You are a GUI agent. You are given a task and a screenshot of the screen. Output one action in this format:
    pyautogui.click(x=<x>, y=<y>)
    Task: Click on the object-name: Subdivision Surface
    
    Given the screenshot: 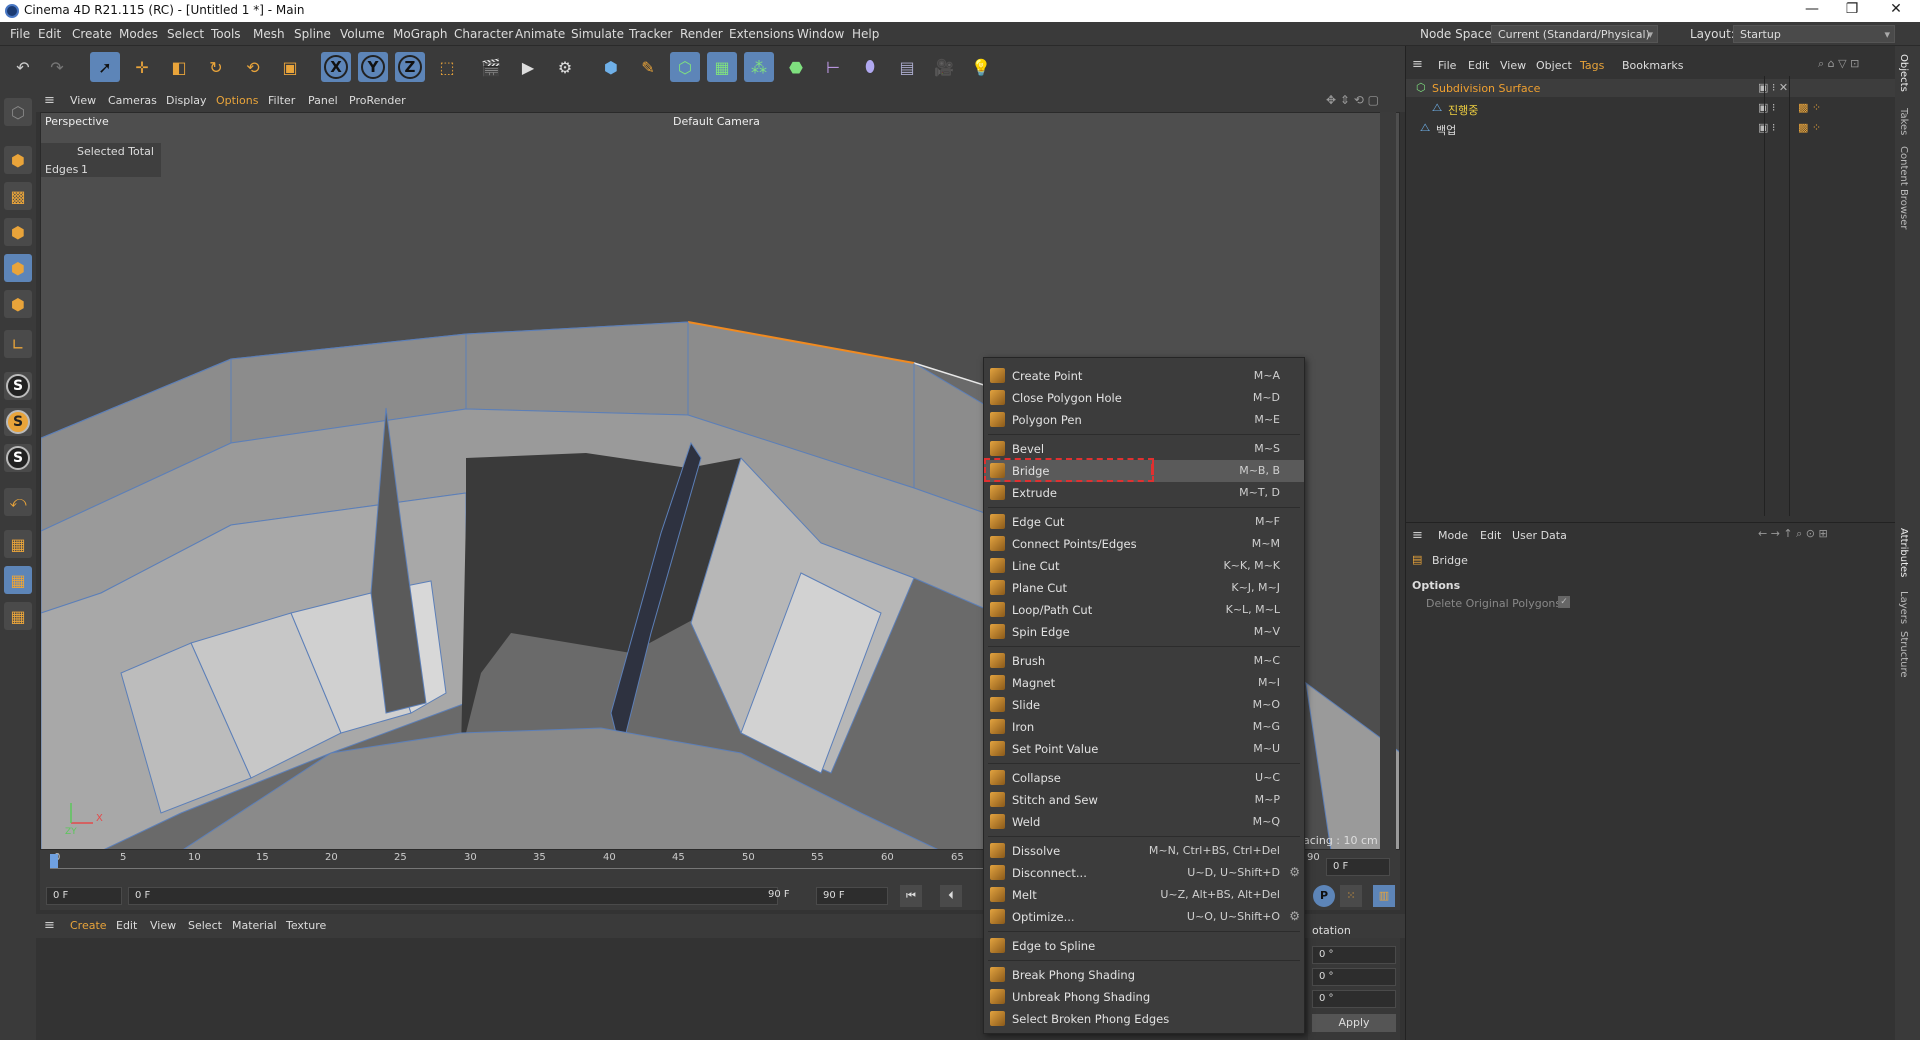 What is the action you would take?
    pyautogui.click(x=1486, y=88)
    